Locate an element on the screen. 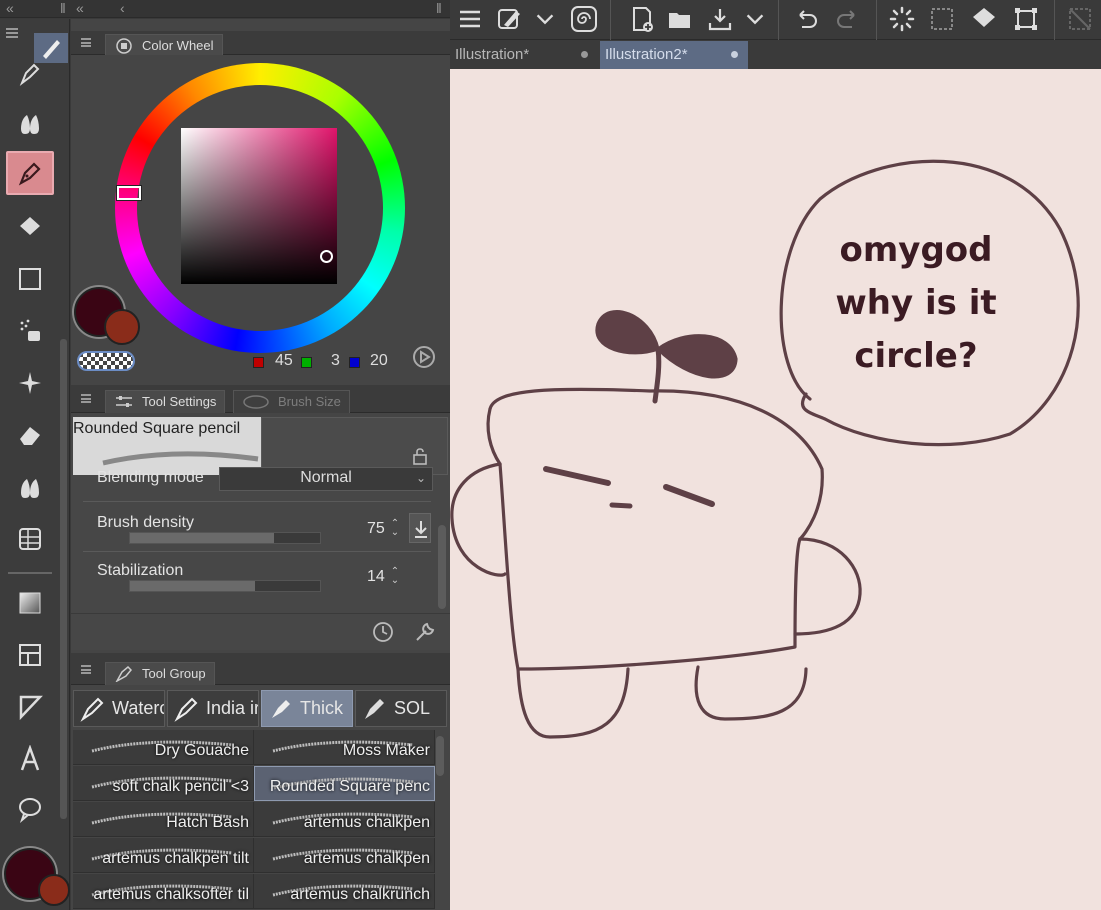 Image resolution: width=1101 pixels, height=910 pixels. undo-icon is located at coordinates (806, 19).